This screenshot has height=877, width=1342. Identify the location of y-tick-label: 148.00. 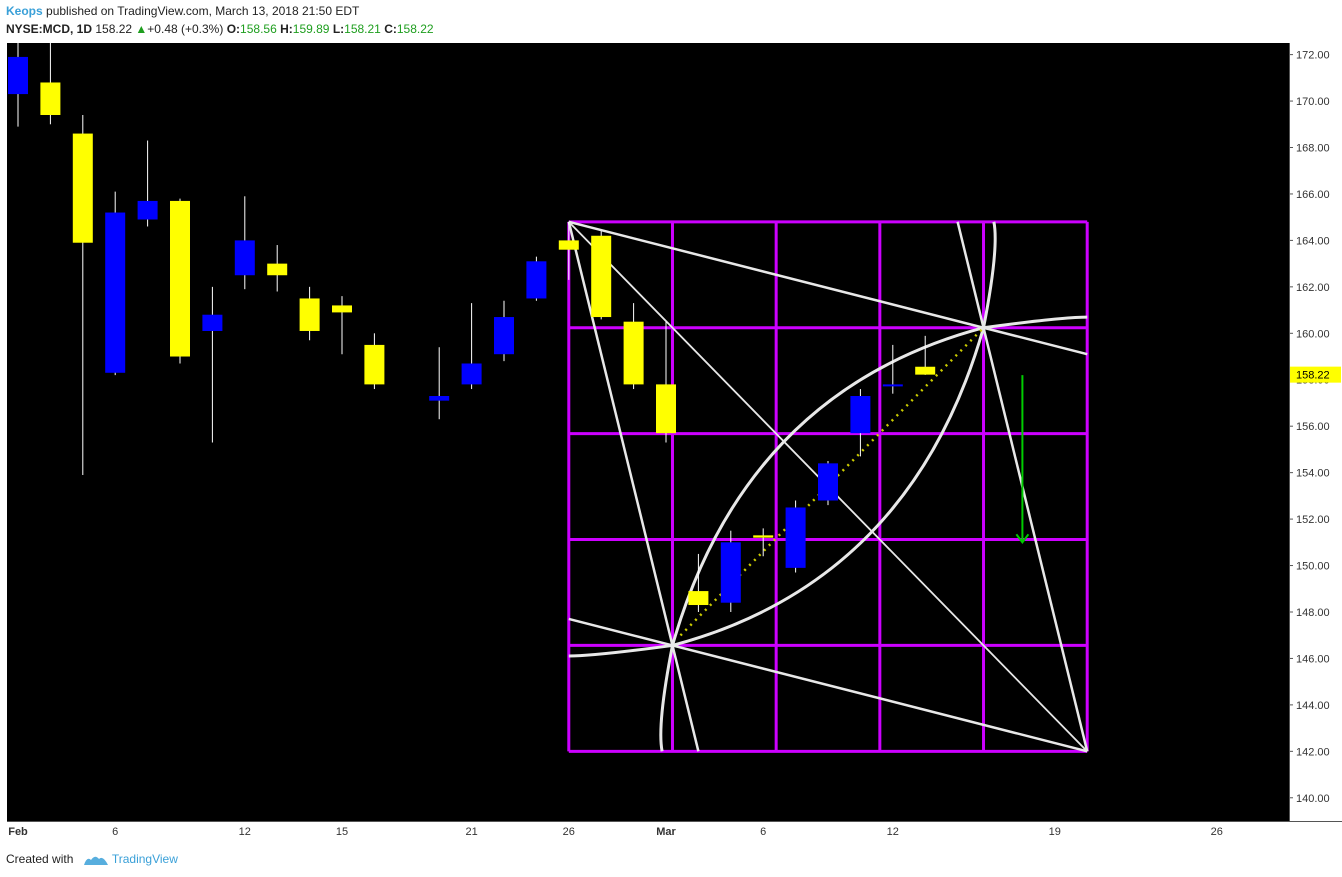
(1313, 613).